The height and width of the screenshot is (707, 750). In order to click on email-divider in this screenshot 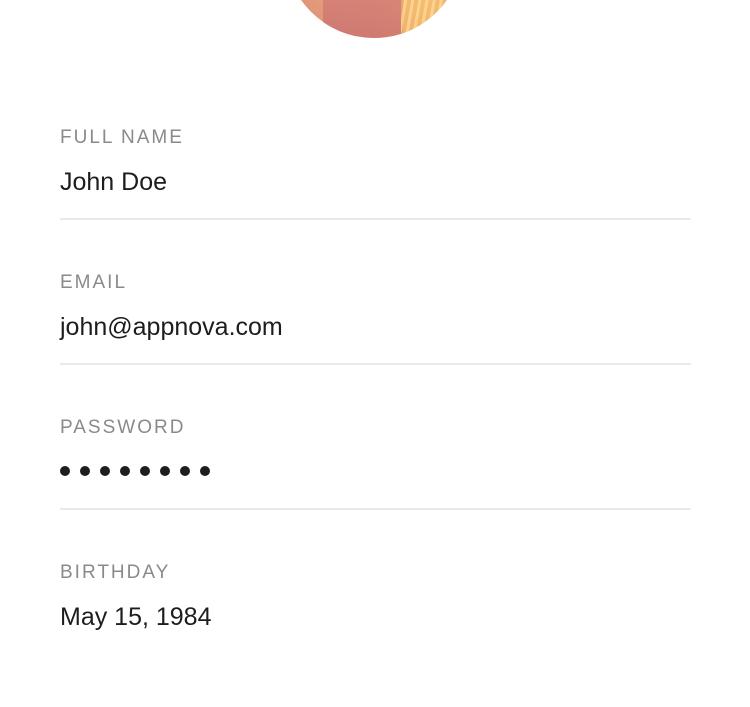, I will do `click(375, 364)`.